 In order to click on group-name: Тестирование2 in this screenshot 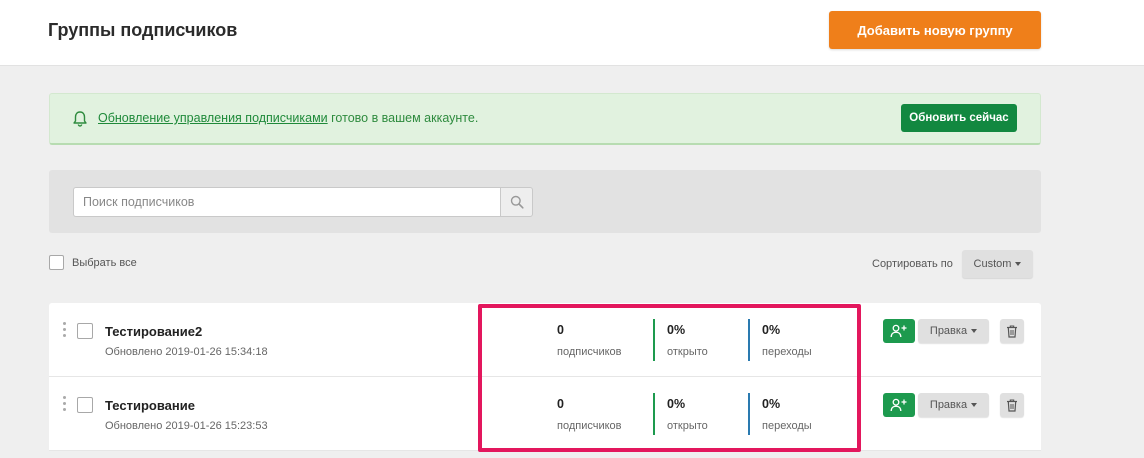, I will do `click(153, 331)`.